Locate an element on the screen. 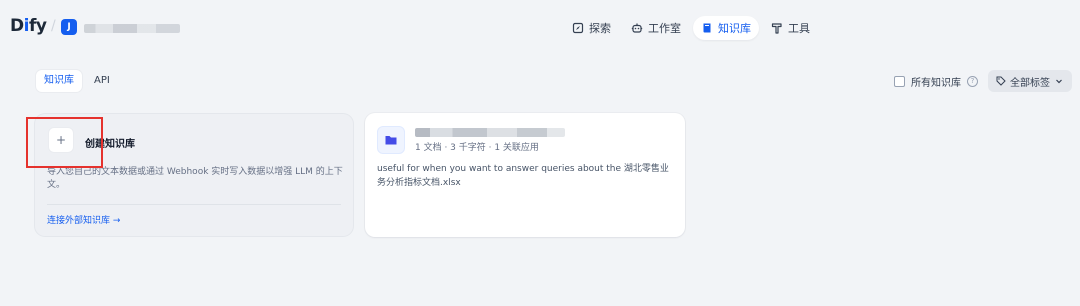  dataset-meta: 1 文档 · 3 千字符 · 1 关联应用 is located at coordinates (477, 148).